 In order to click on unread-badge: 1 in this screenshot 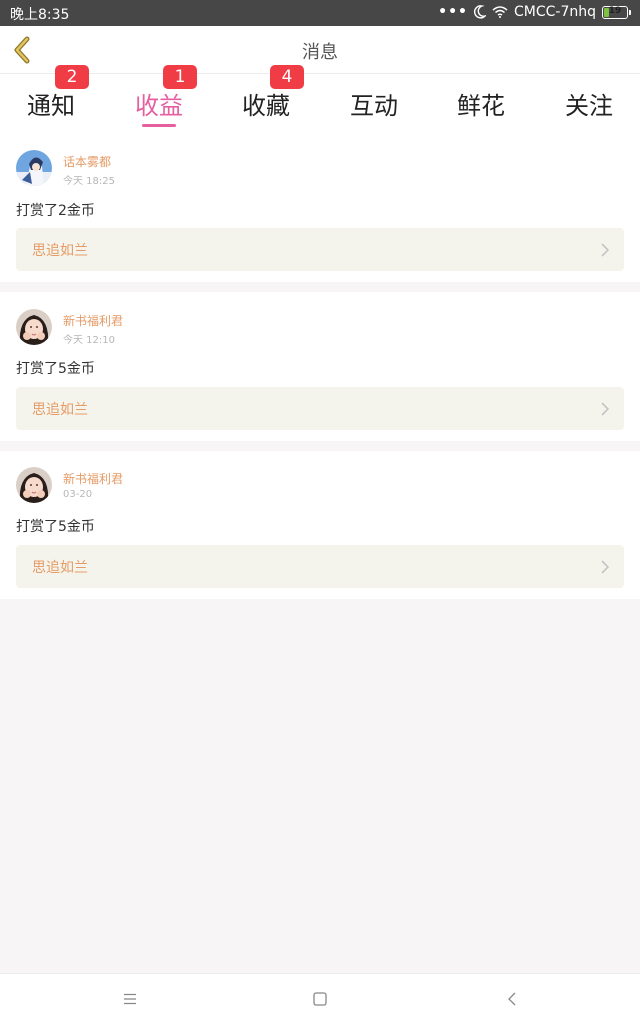, I will do `click(180, 77)`.